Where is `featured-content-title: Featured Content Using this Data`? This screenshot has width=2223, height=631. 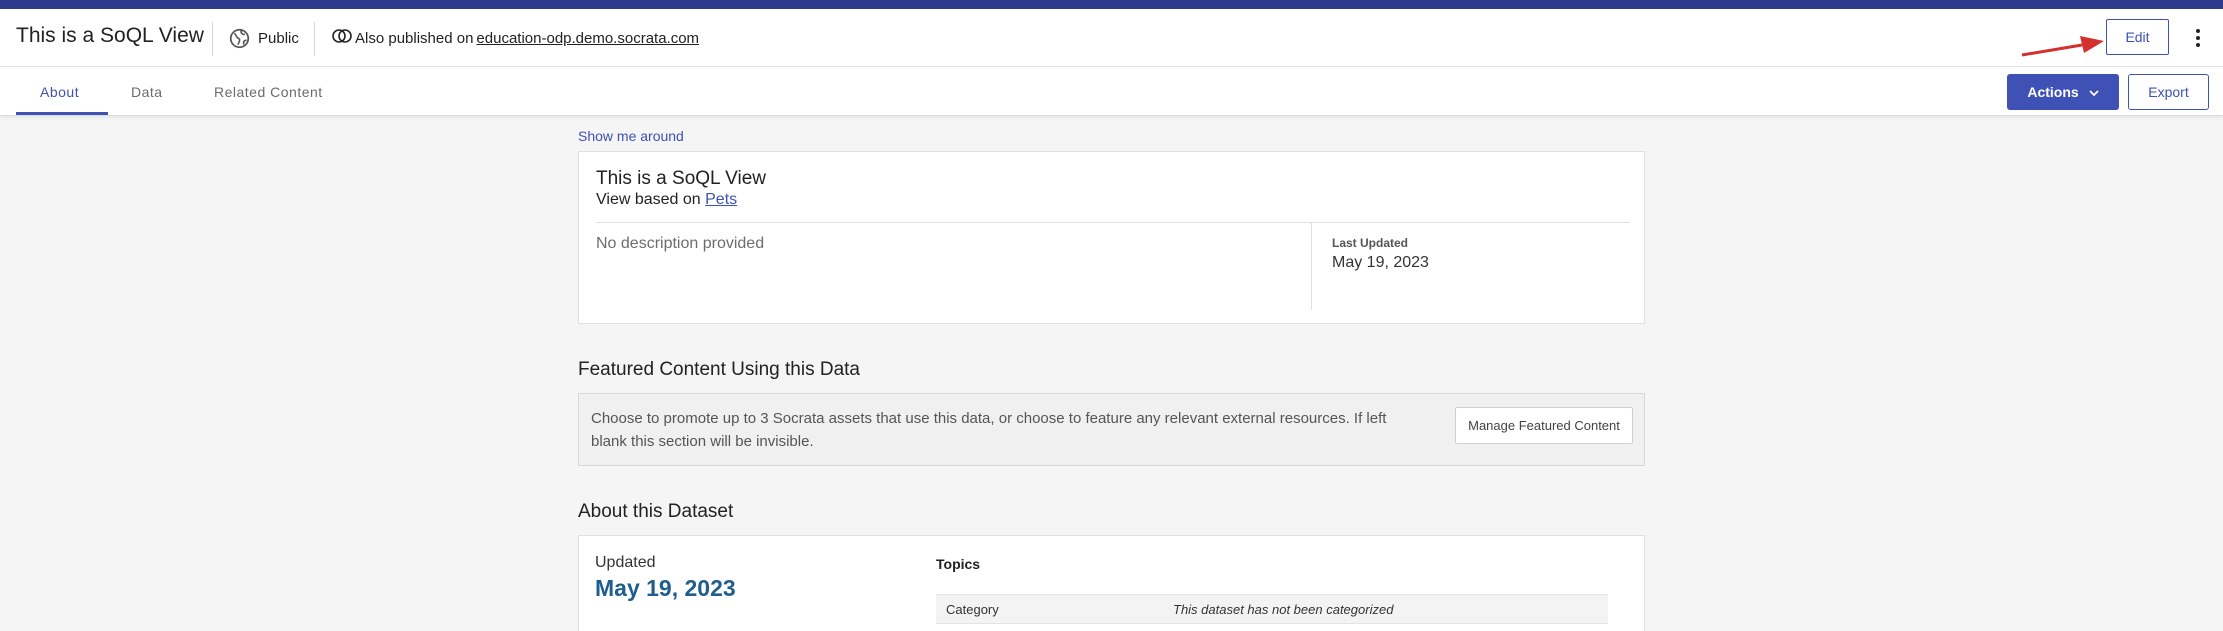
featured-content-title: Featured Content Using this Data is located at coordinates (719, 369).